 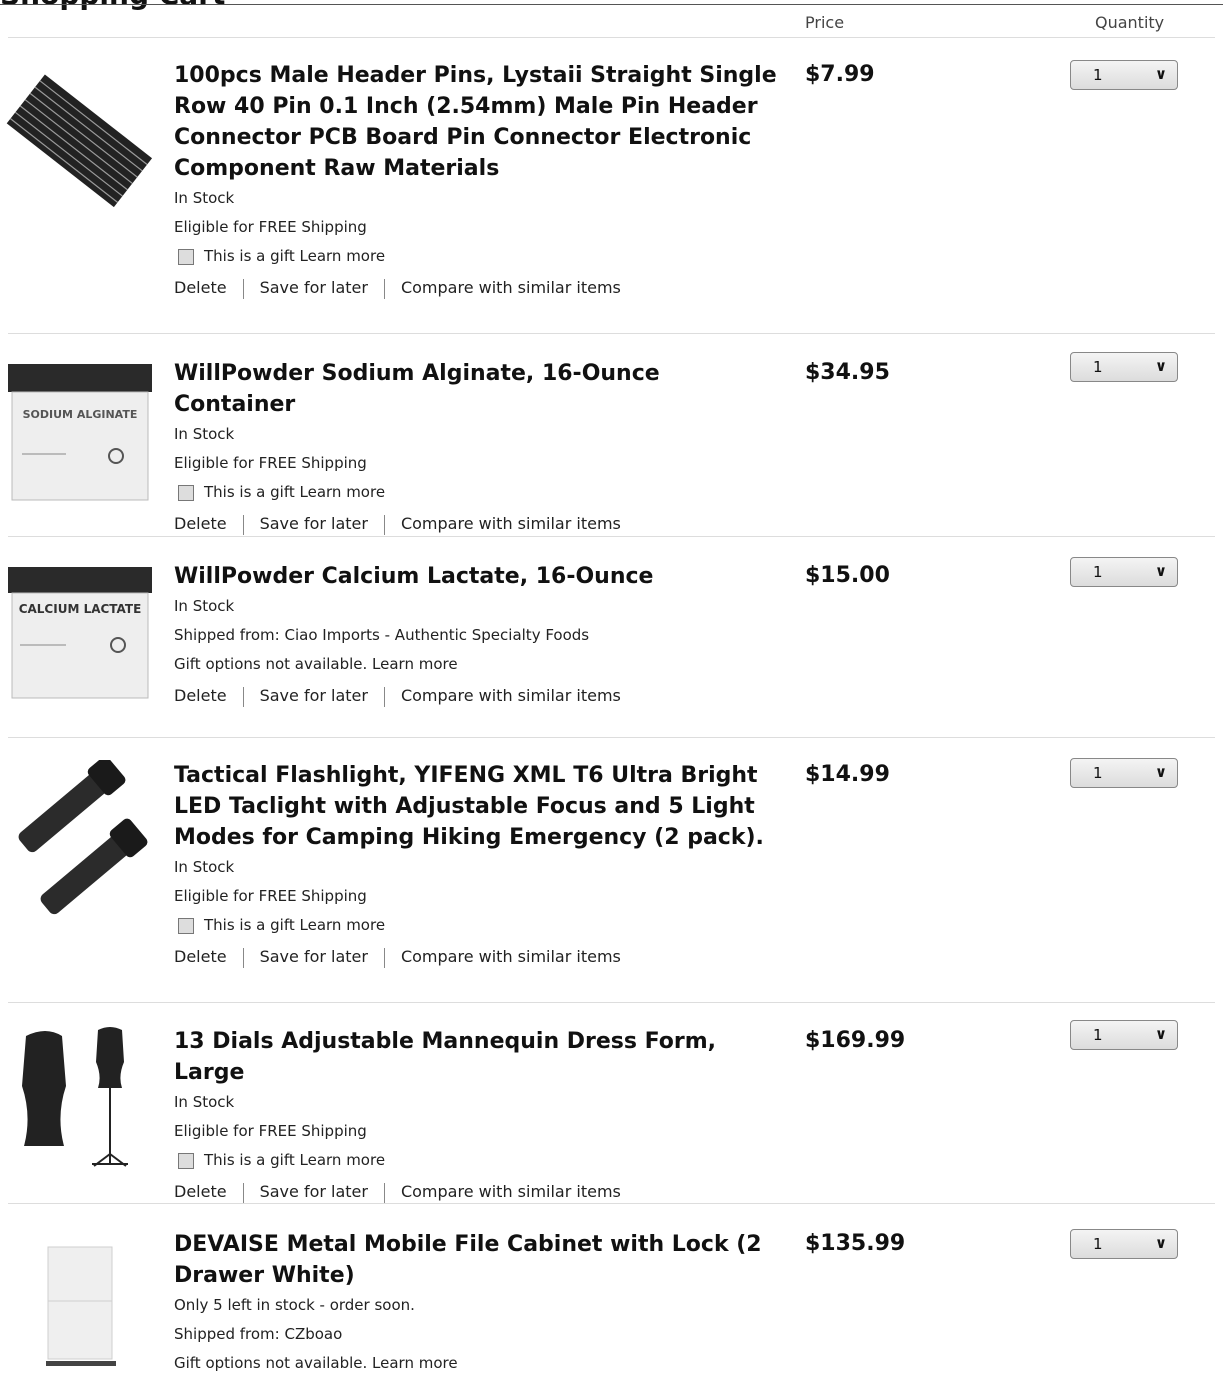 I want to click on sodium-alginate-jar-image: SODIUM ALGINATE, so click(x=80, y=432).